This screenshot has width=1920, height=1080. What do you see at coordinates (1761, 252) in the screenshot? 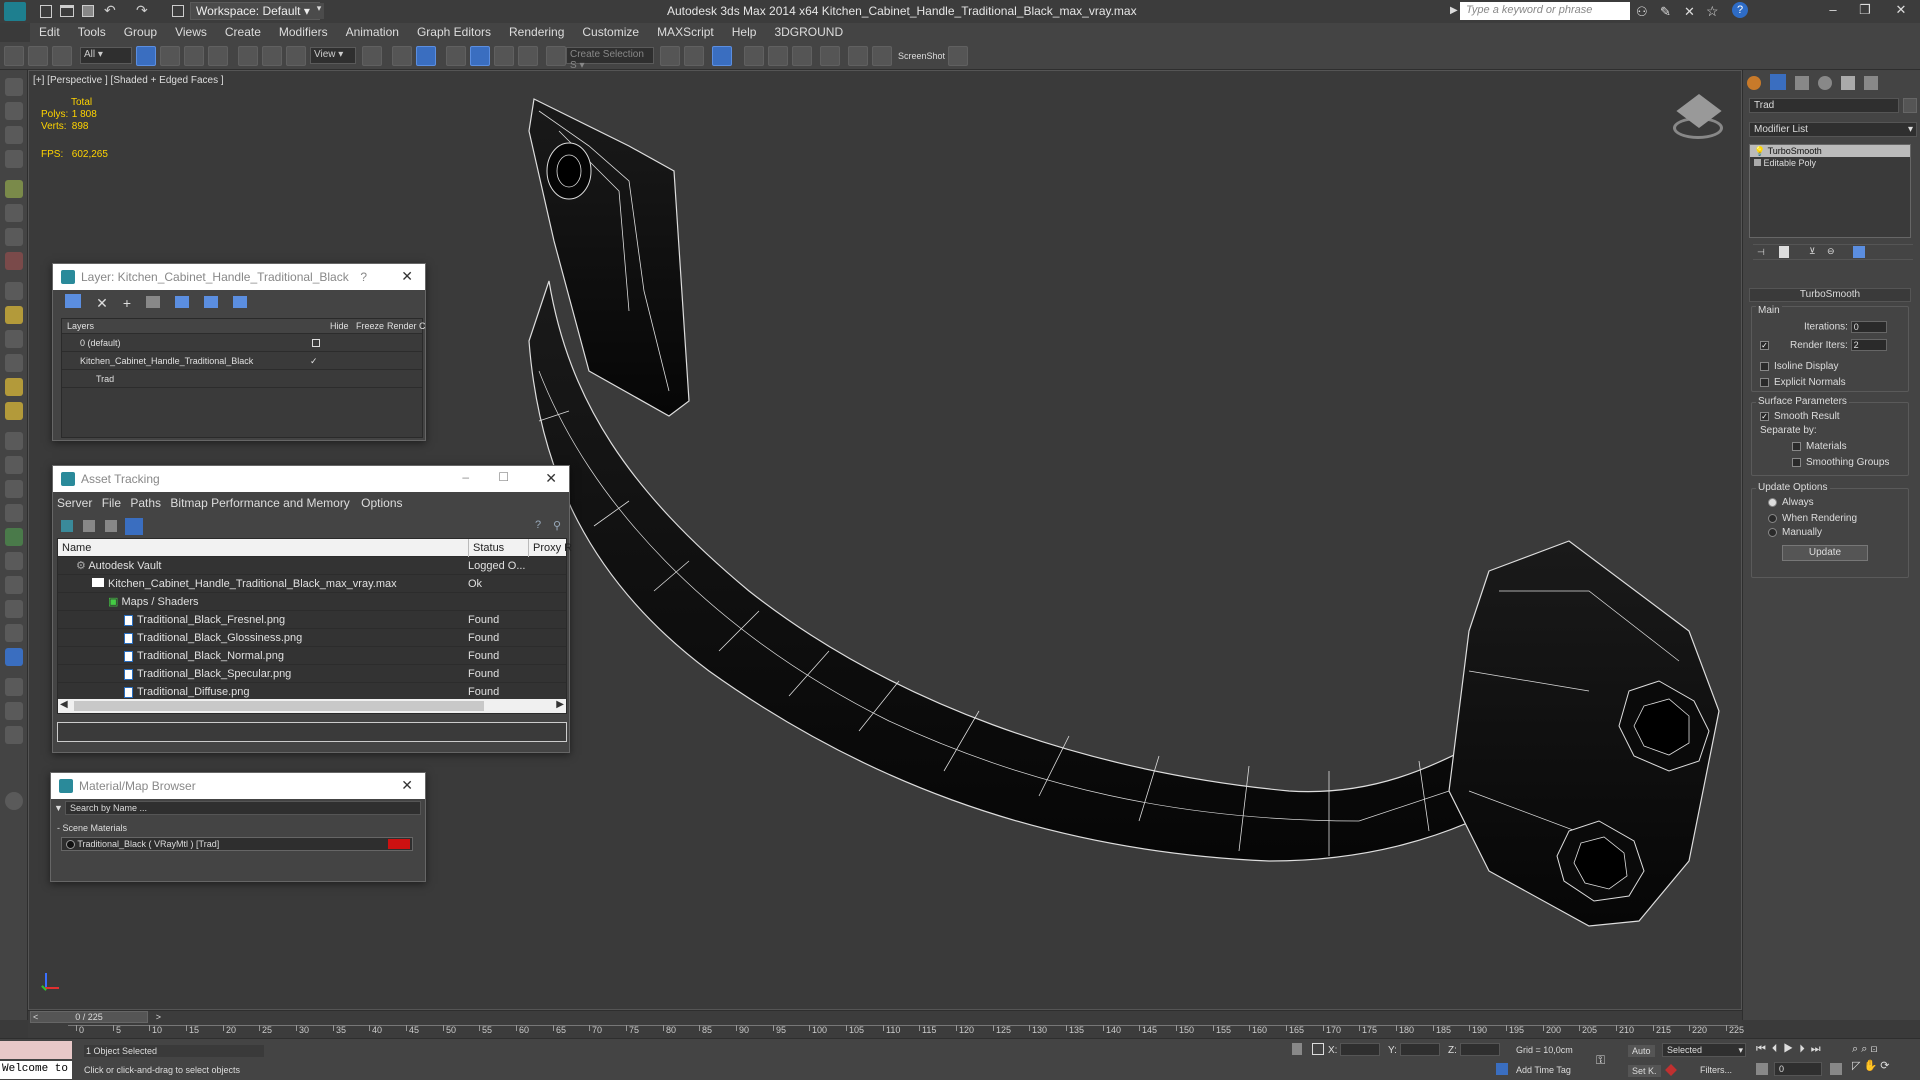
I see `pin-stack-icon: ⊣` at bounding box center [1761, 252].